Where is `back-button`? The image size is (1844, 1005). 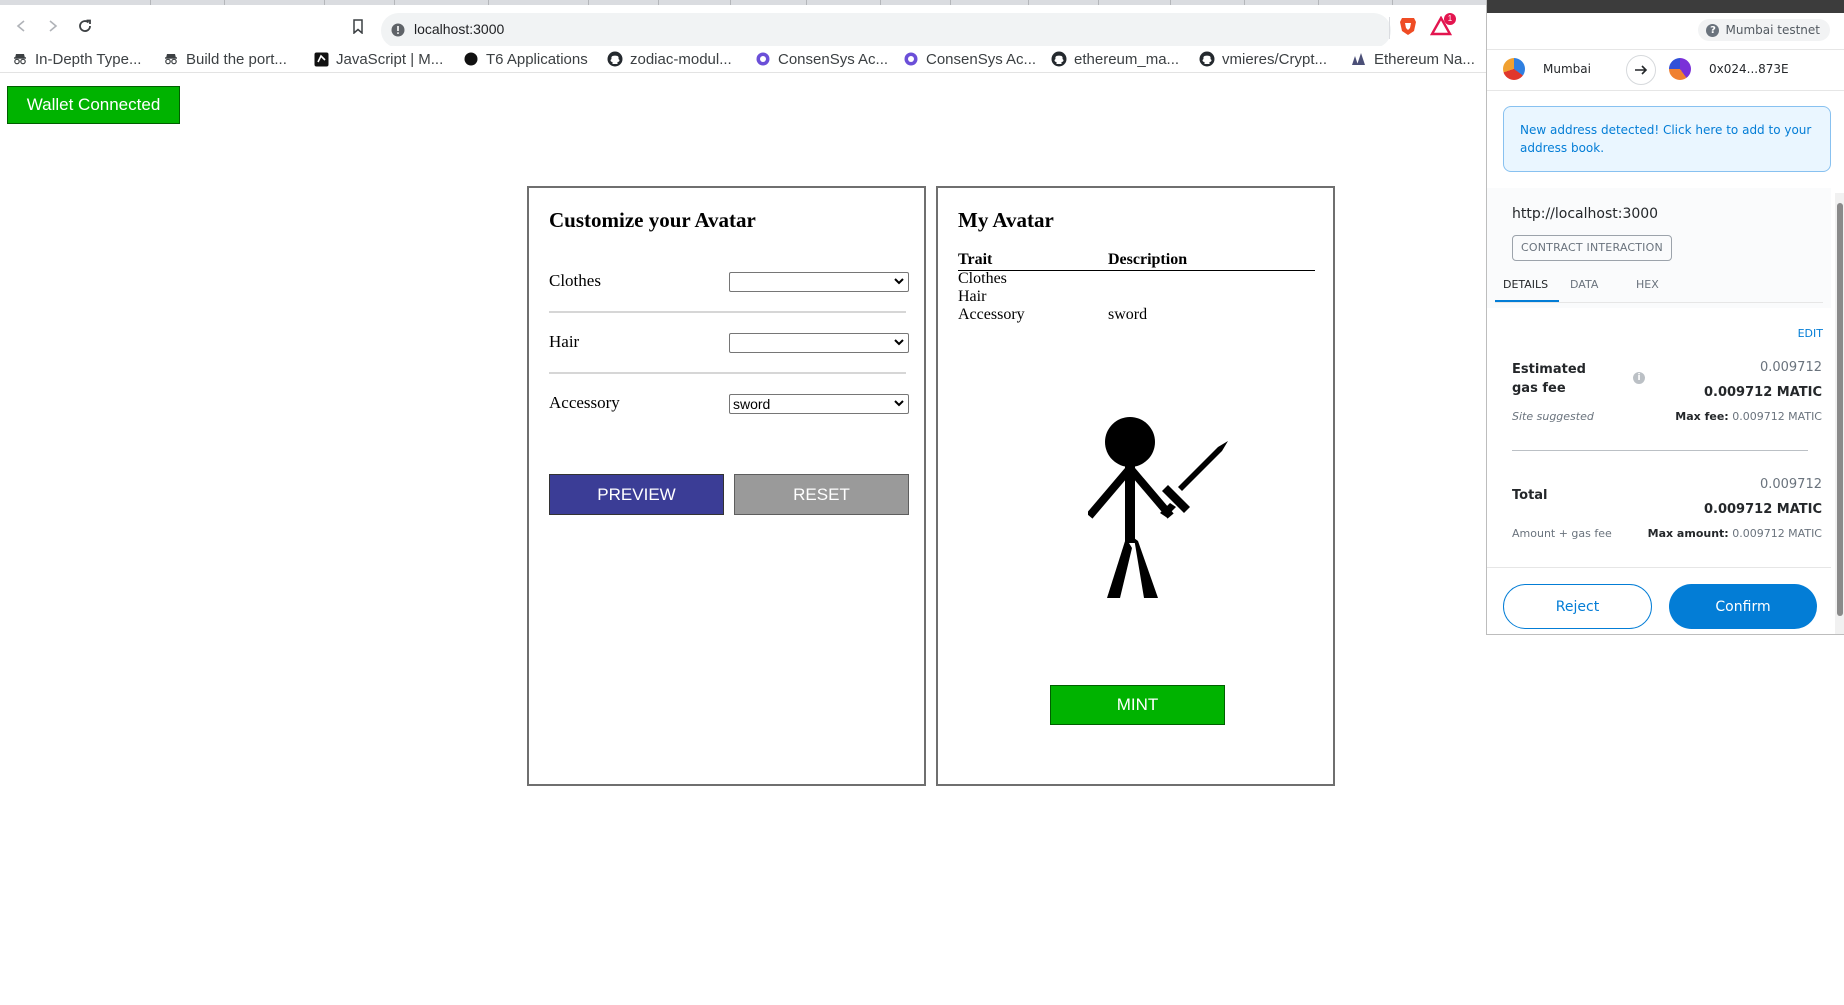
back-button is located at coordinates (21, 26).